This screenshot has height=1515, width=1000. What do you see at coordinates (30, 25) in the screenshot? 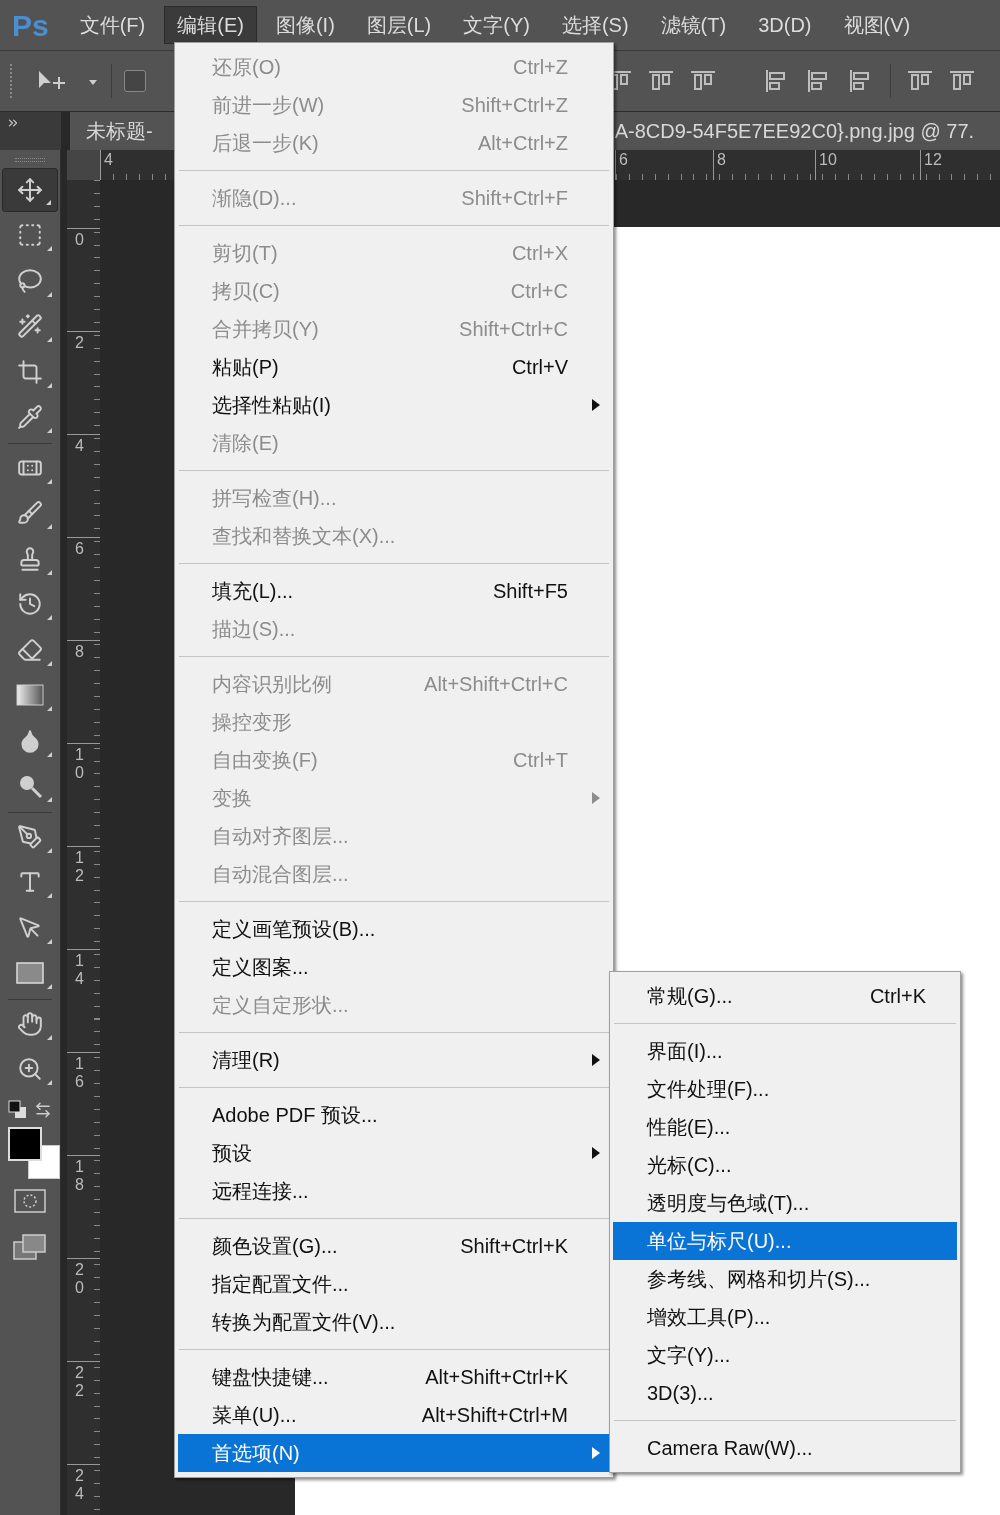
I see `app-logo: Ps` at bounding box center [30, 25].